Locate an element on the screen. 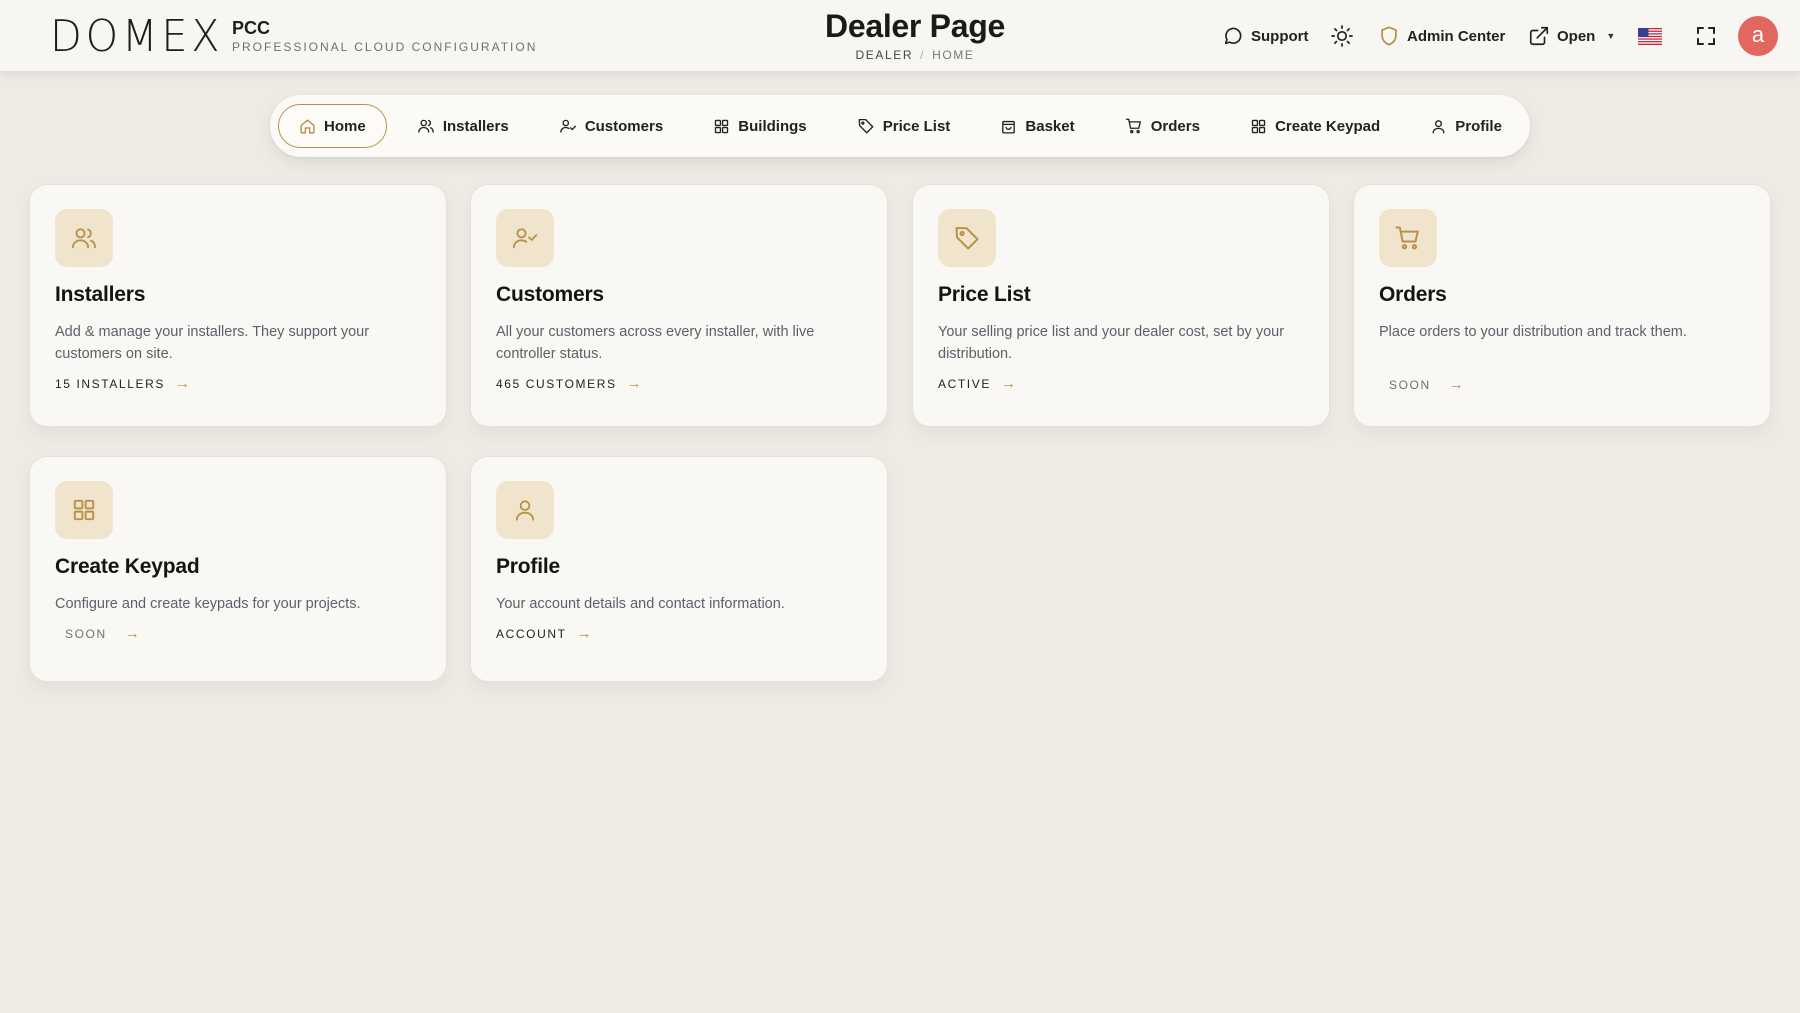 The width and height of the screenshot is (1800, 1013). tab-installers-label: Installers is located at coordinates (475, 126).